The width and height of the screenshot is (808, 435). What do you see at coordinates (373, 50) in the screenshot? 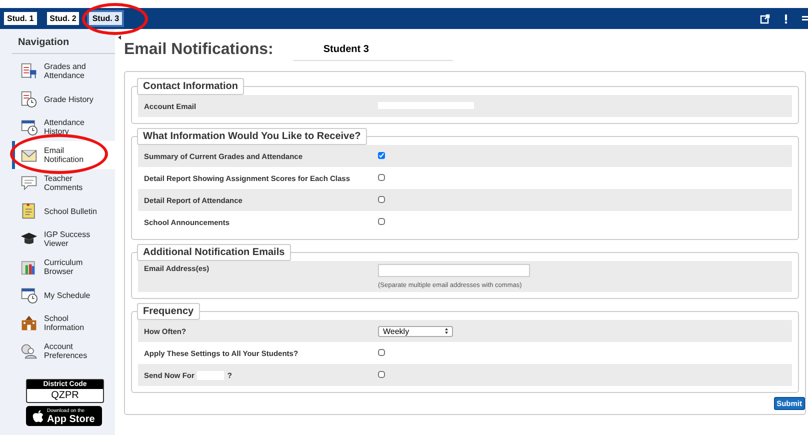
I see `student-name: Student 3` at bounding box center [373, 50].